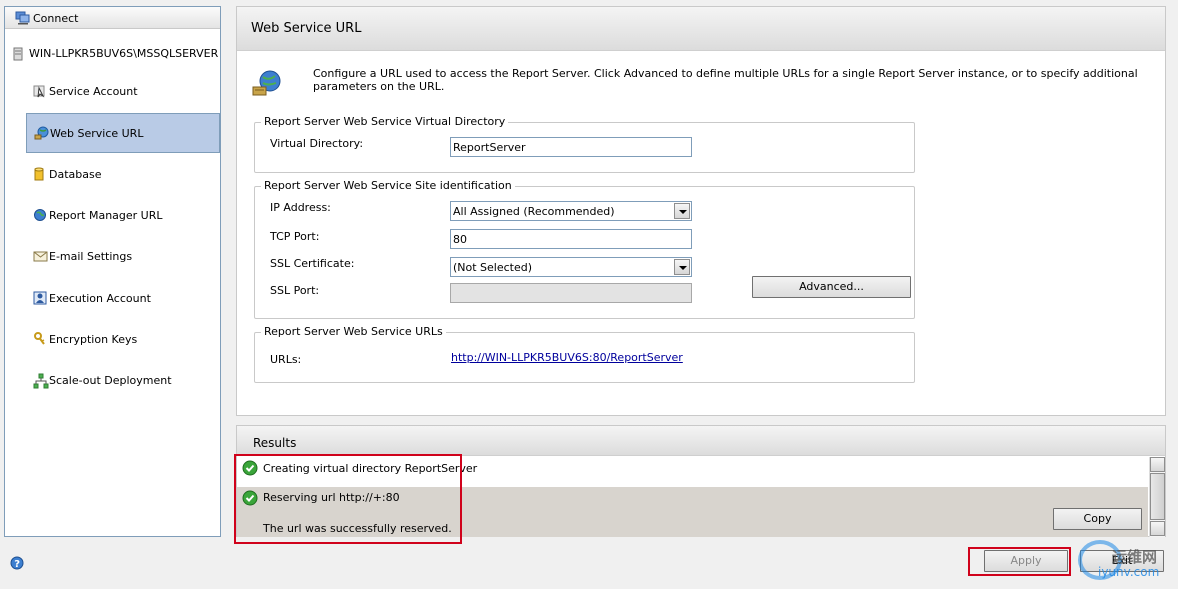 The height and width of the screenshot is (589, 1178). I want to click on ssl-port-label: SSL Port:, so click(295, 290).